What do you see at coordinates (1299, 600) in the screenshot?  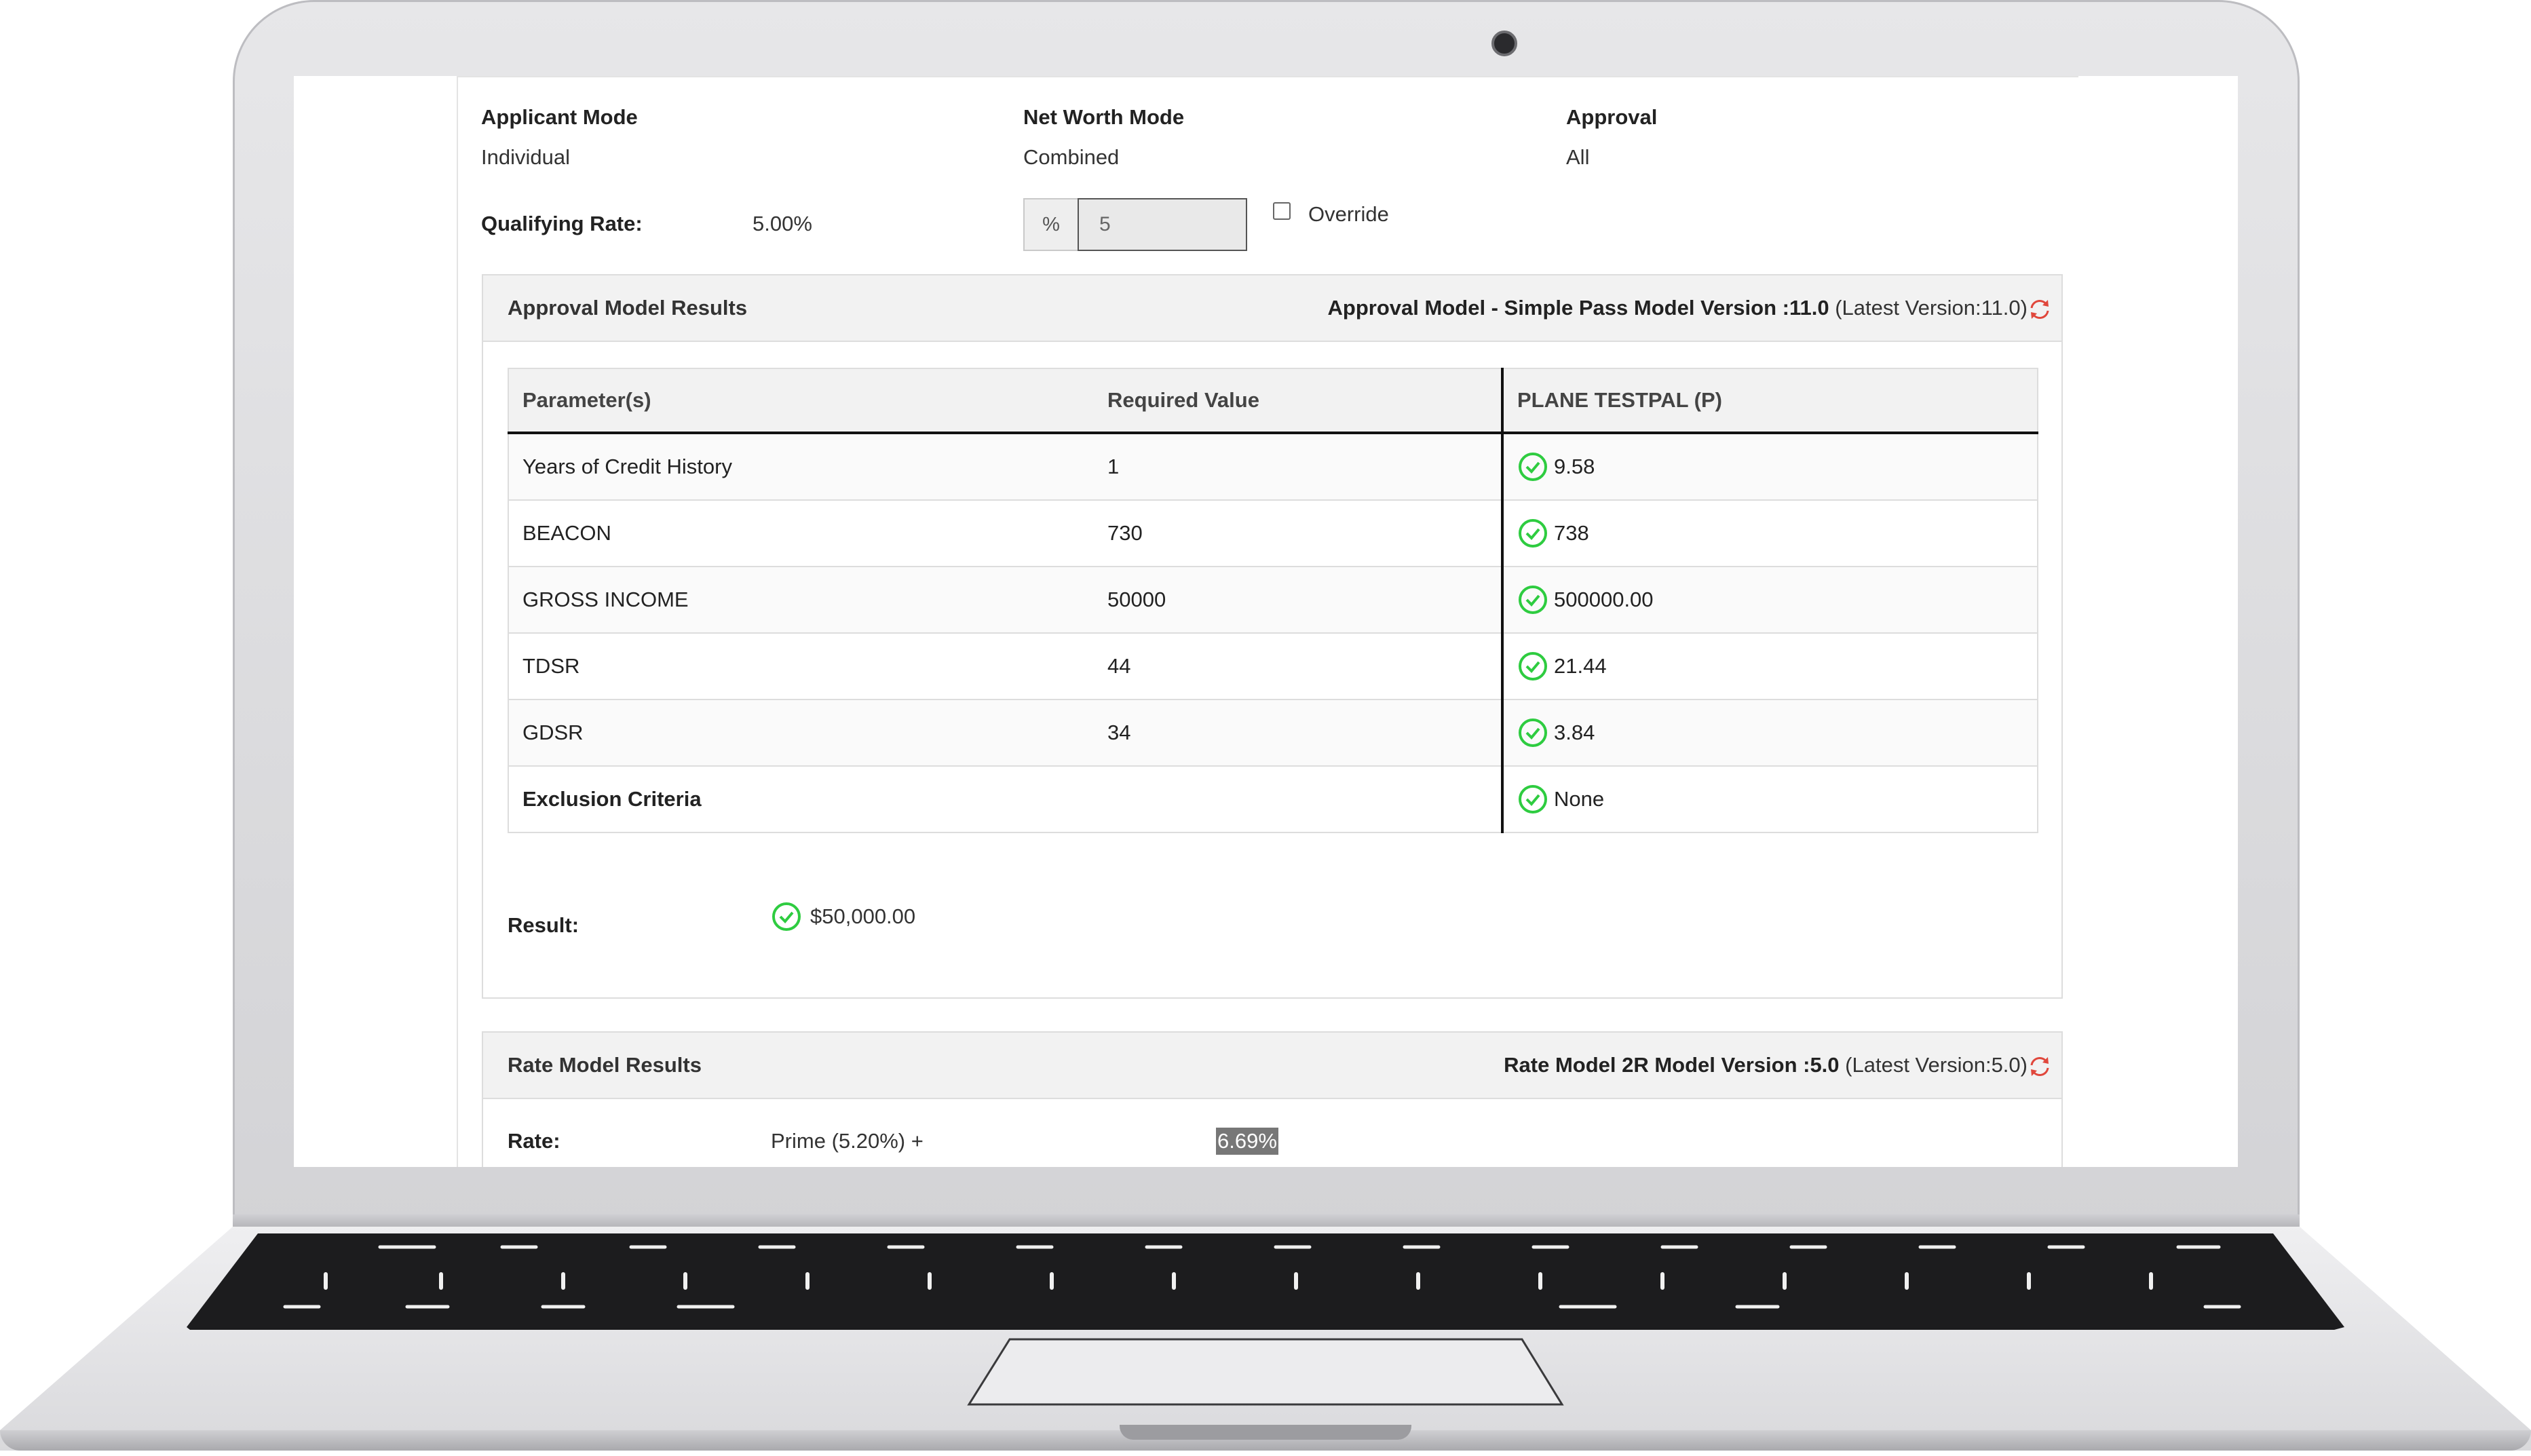 I see `required-cell: 50000` at bounding box center [1299, 600].